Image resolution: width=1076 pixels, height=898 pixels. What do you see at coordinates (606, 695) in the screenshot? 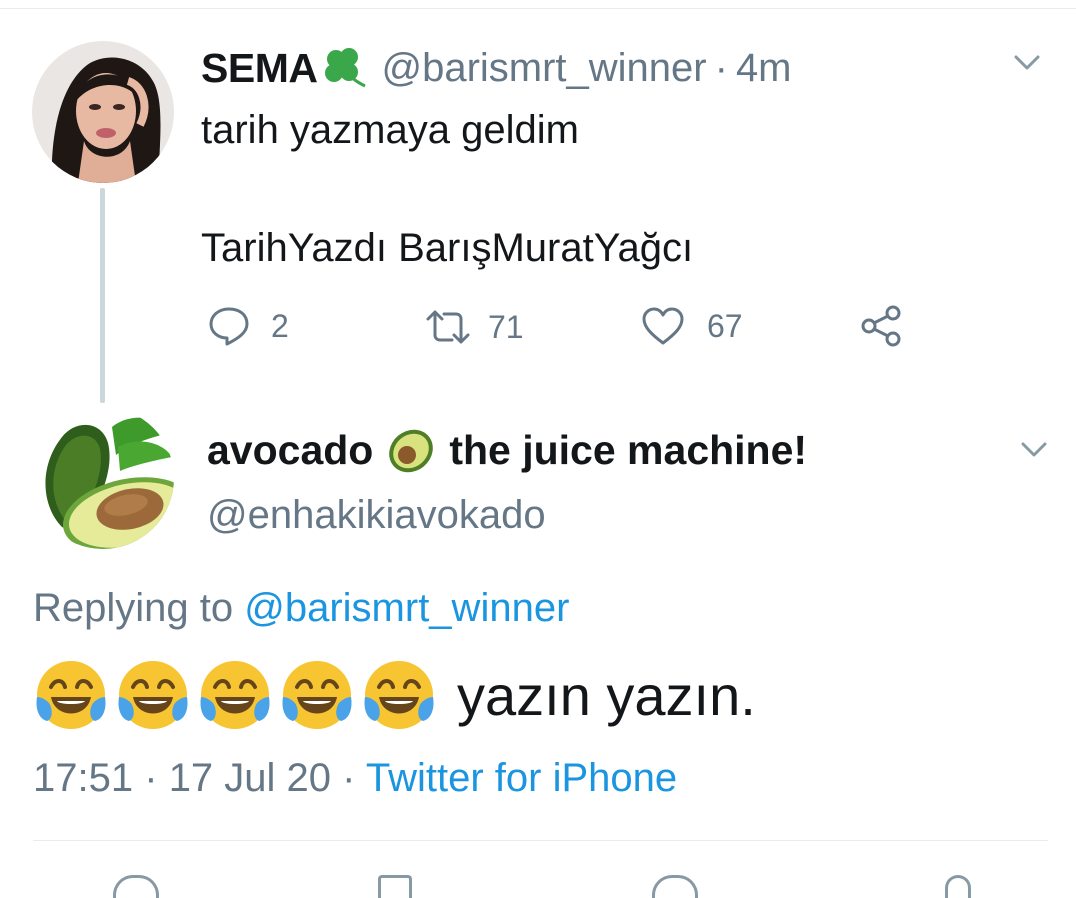
I see `tweet2-text: yazın yazın.` at bounding box center [606, 695].